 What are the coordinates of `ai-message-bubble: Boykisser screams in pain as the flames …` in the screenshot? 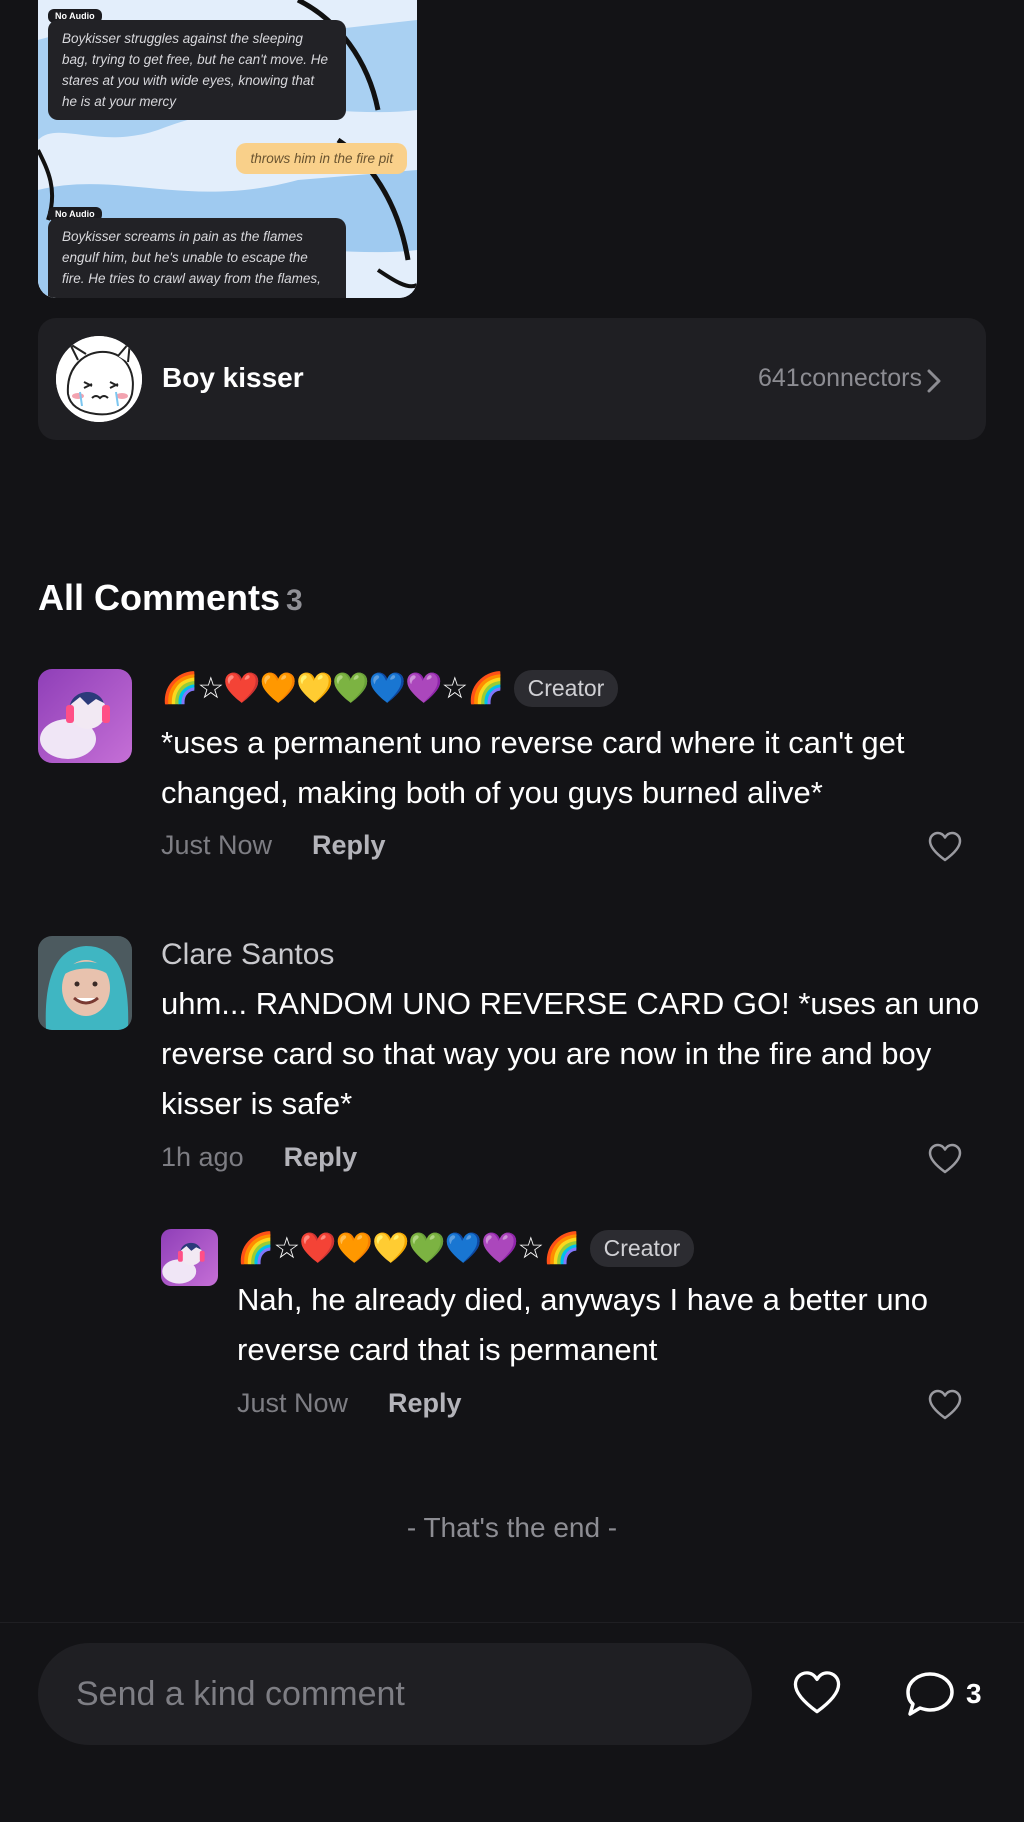 It's located at (197, 258).